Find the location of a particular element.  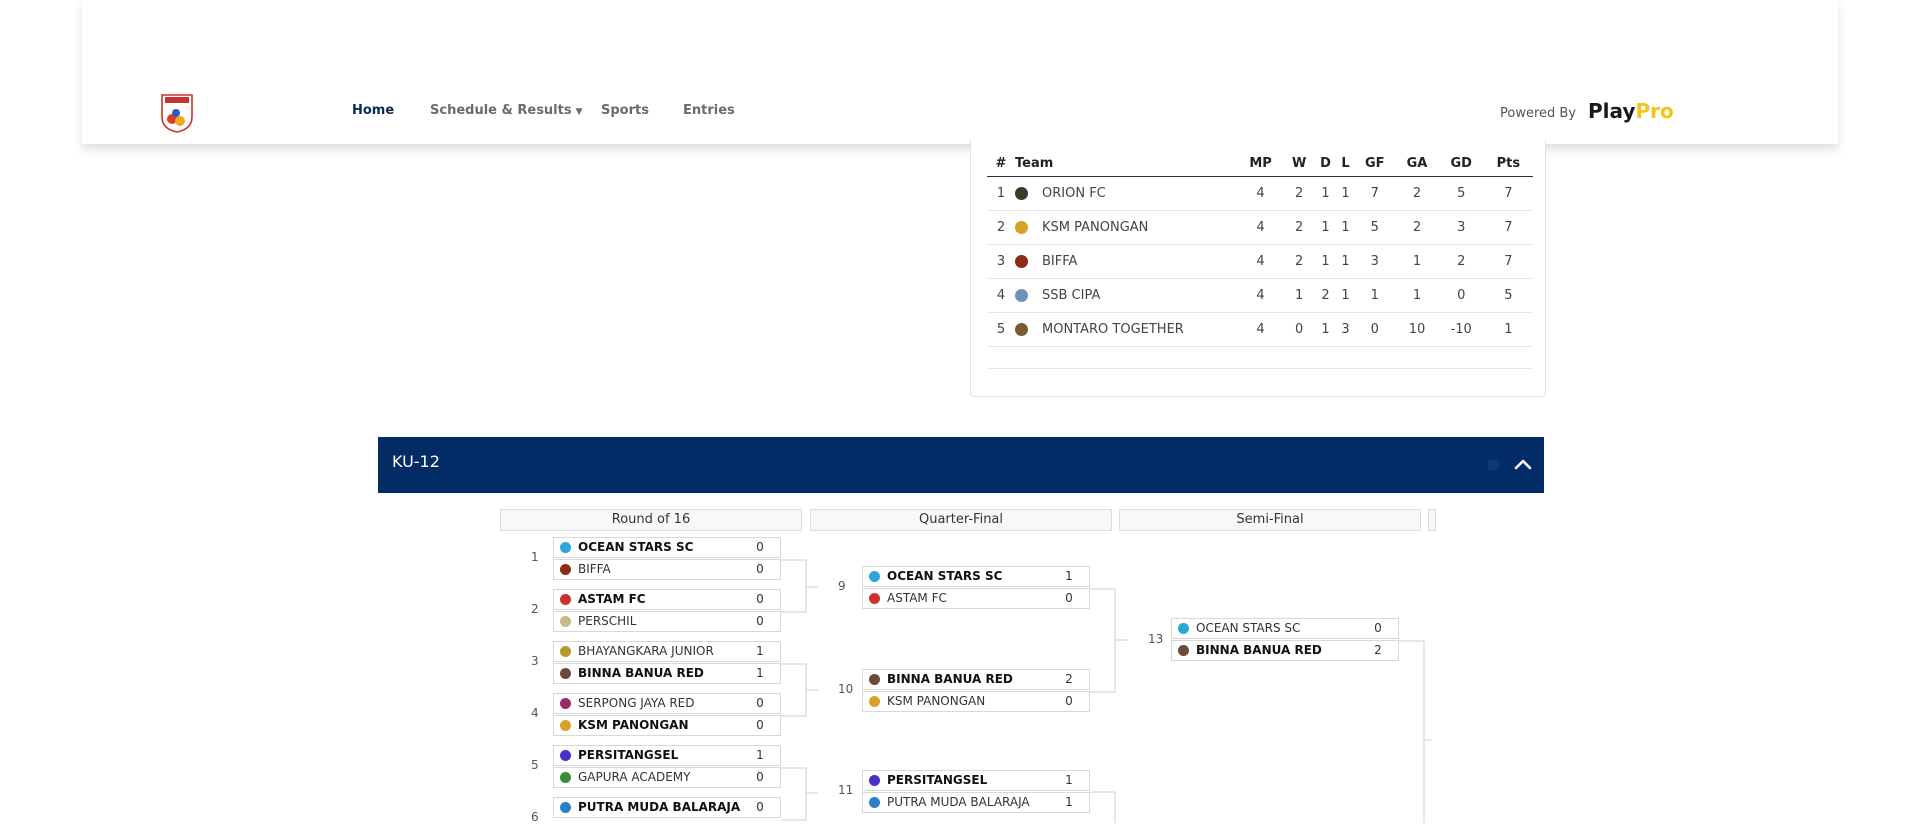

bracket-team-slot: OCEAN STARS SC 1 is located at coordinates (976, 576).